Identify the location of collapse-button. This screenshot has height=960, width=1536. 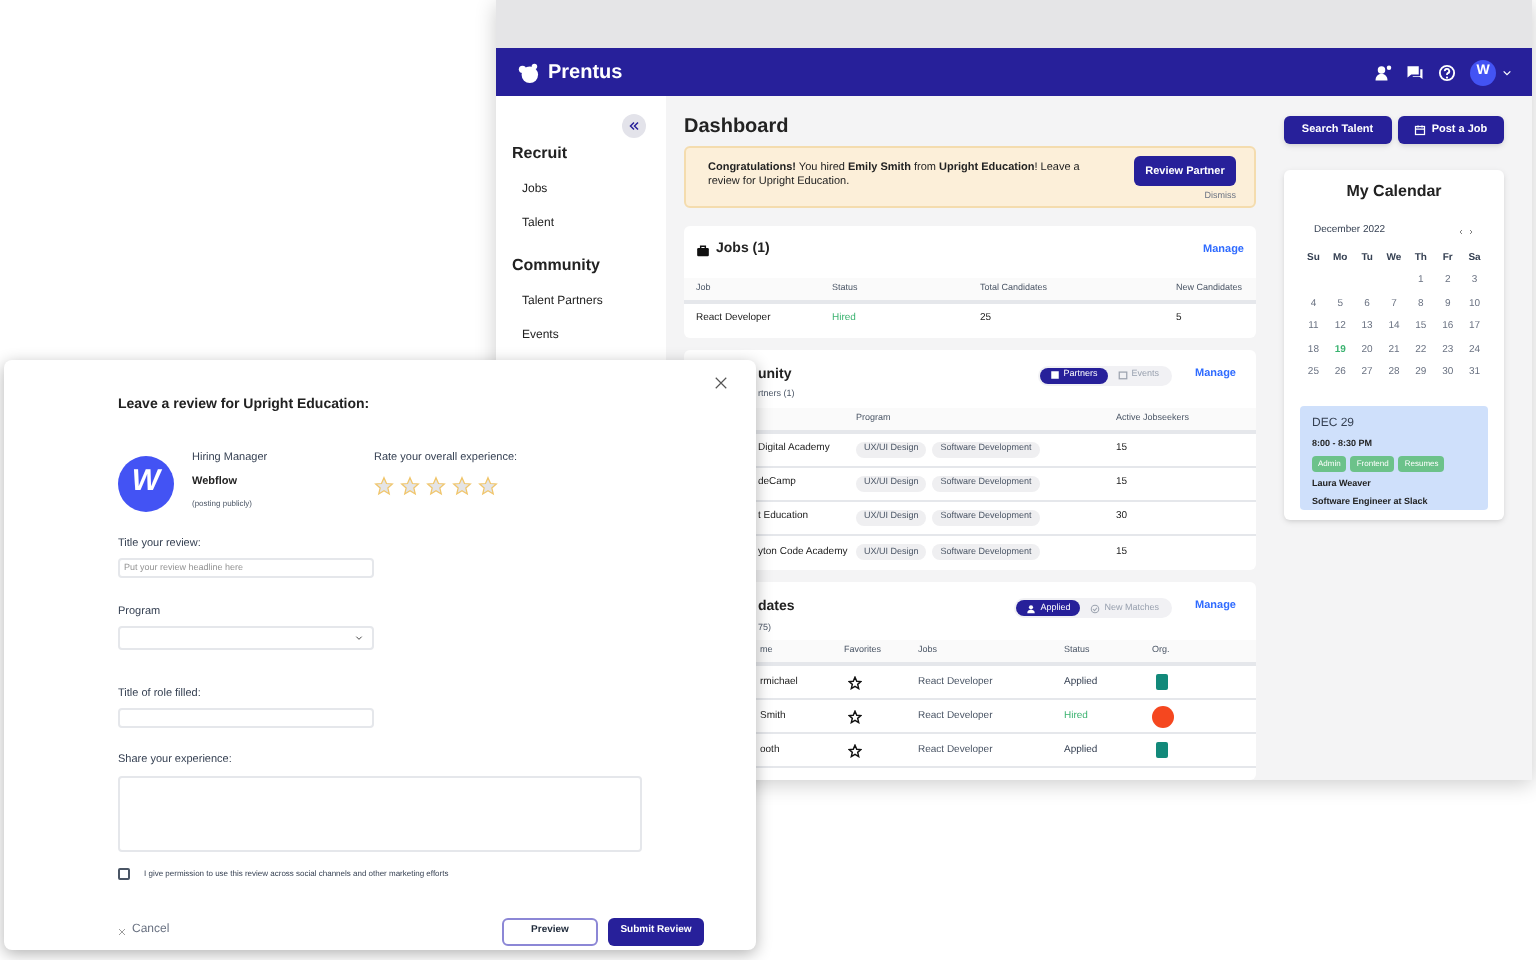
(634, 126).